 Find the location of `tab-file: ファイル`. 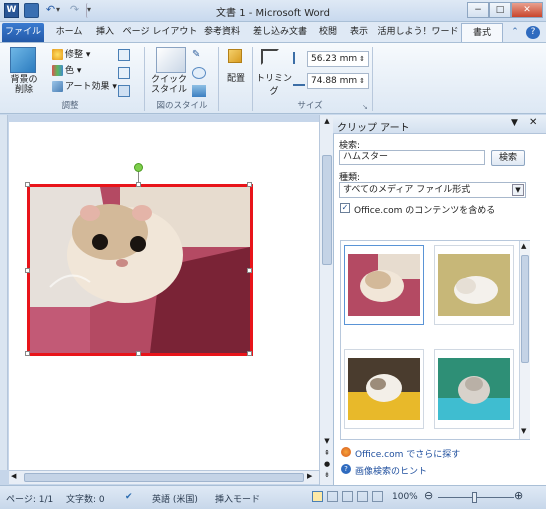

tab-file: ファイル is located at coordinates (23, 32).